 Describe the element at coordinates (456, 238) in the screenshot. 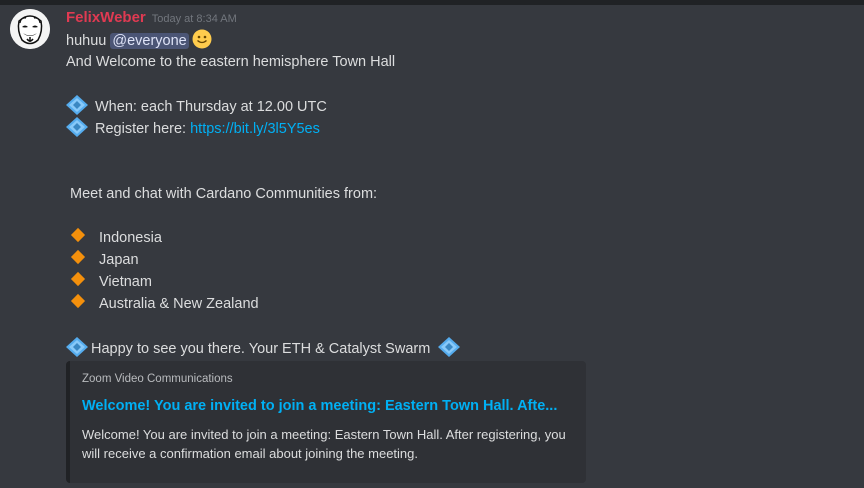

I see `community-item: Indonesia` at that location.